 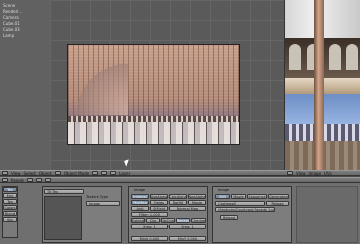 I want to click on image-name-field: Castlewall, so click(x=240, y=203).